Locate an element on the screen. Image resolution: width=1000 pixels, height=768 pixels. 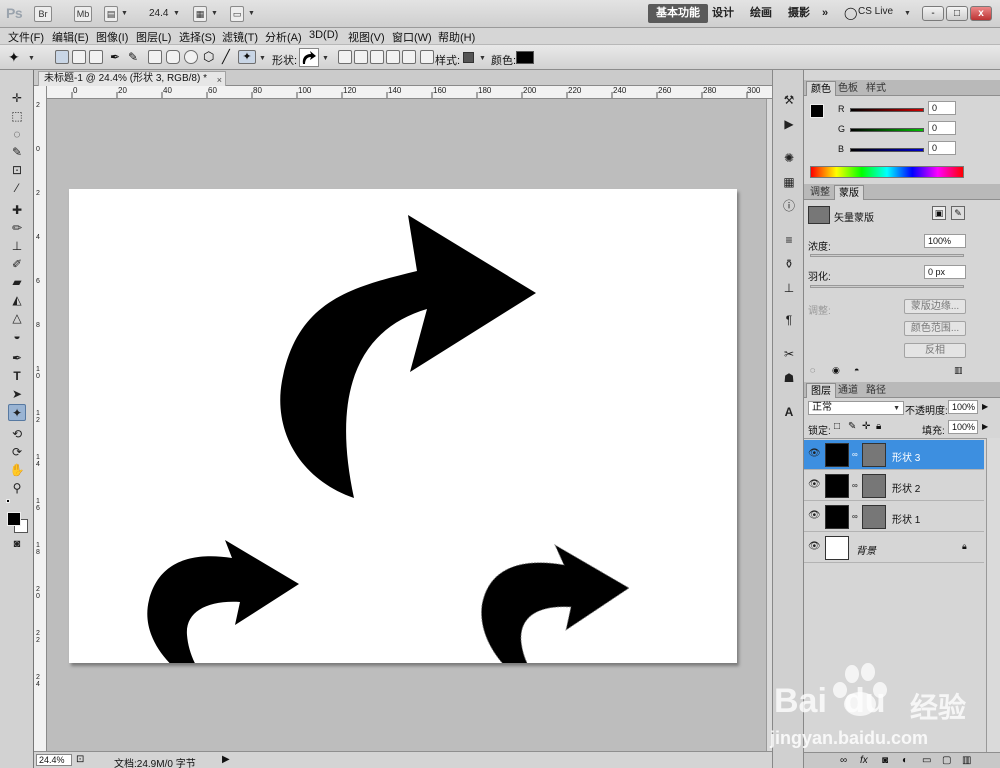
line-tool-icon: ╱ is located at coordinates (226, 57).